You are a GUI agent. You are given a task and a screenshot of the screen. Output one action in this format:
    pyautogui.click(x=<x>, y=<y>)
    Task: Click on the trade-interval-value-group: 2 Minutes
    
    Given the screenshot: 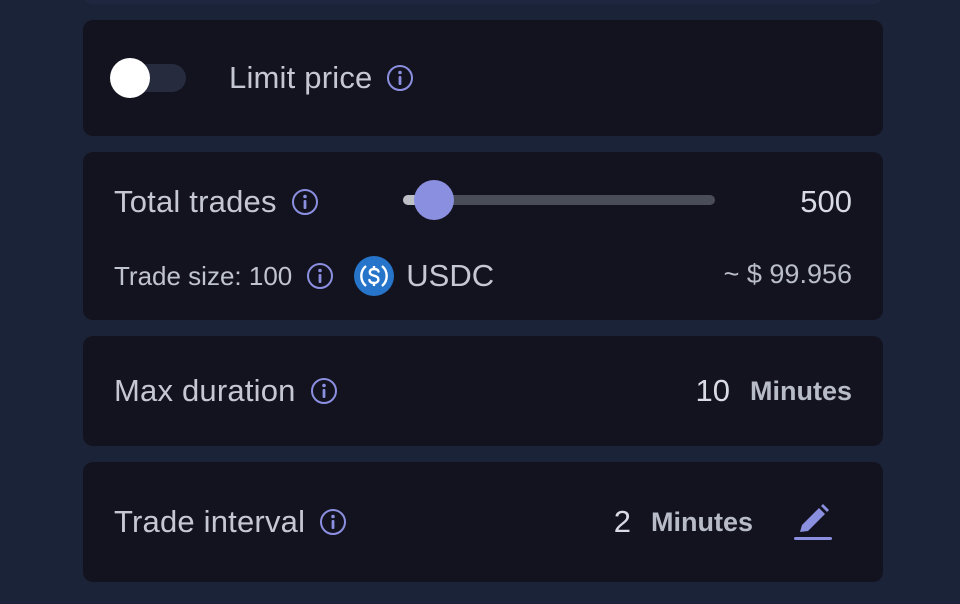 What is the action you would take?
    pyautogui.click(x=683, y=522)
    